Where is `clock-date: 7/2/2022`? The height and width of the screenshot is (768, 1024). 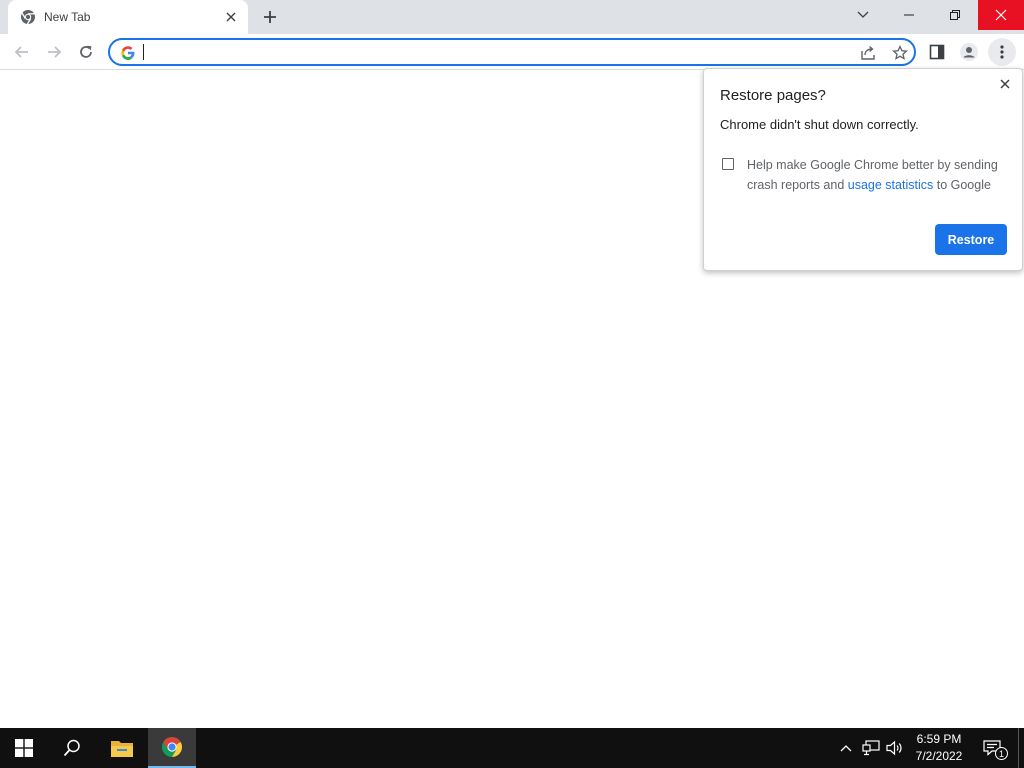
clock-date: 7/2/2022 is located at coordinates (939, 756).